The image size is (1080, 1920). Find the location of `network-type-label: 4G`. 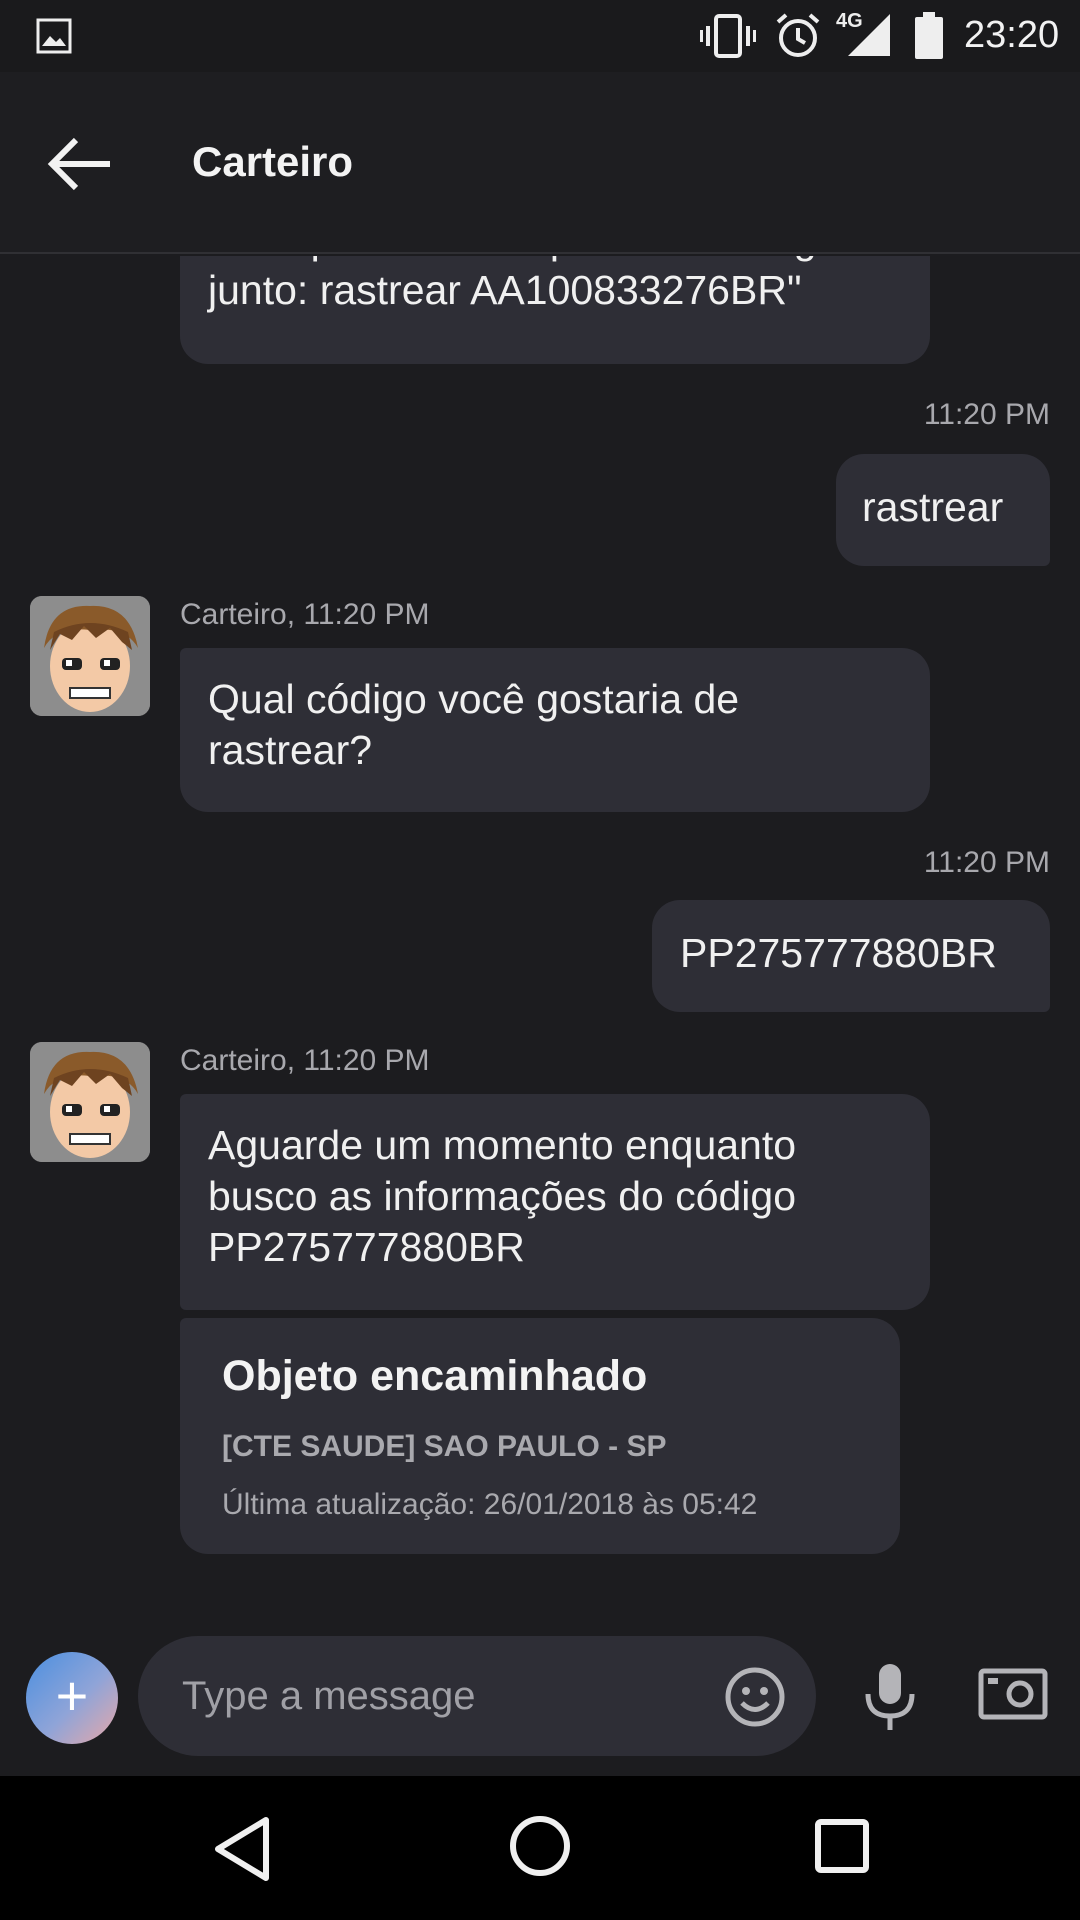

network-type-label: 4G is located at coordinates (849, 21).